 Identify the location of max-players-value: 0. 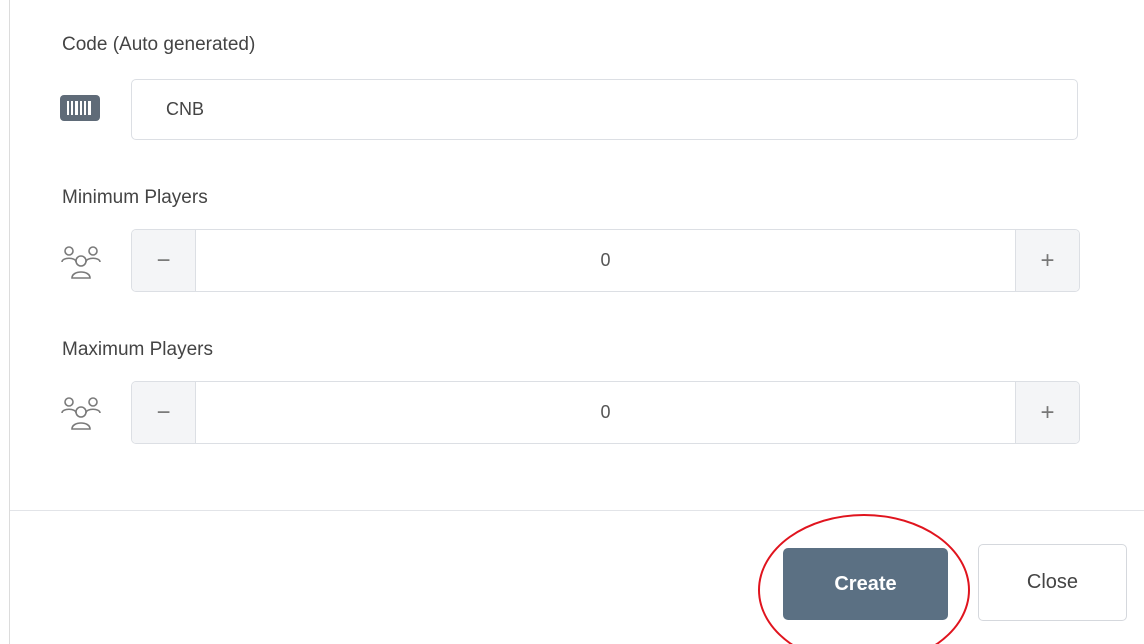
(605, 412).